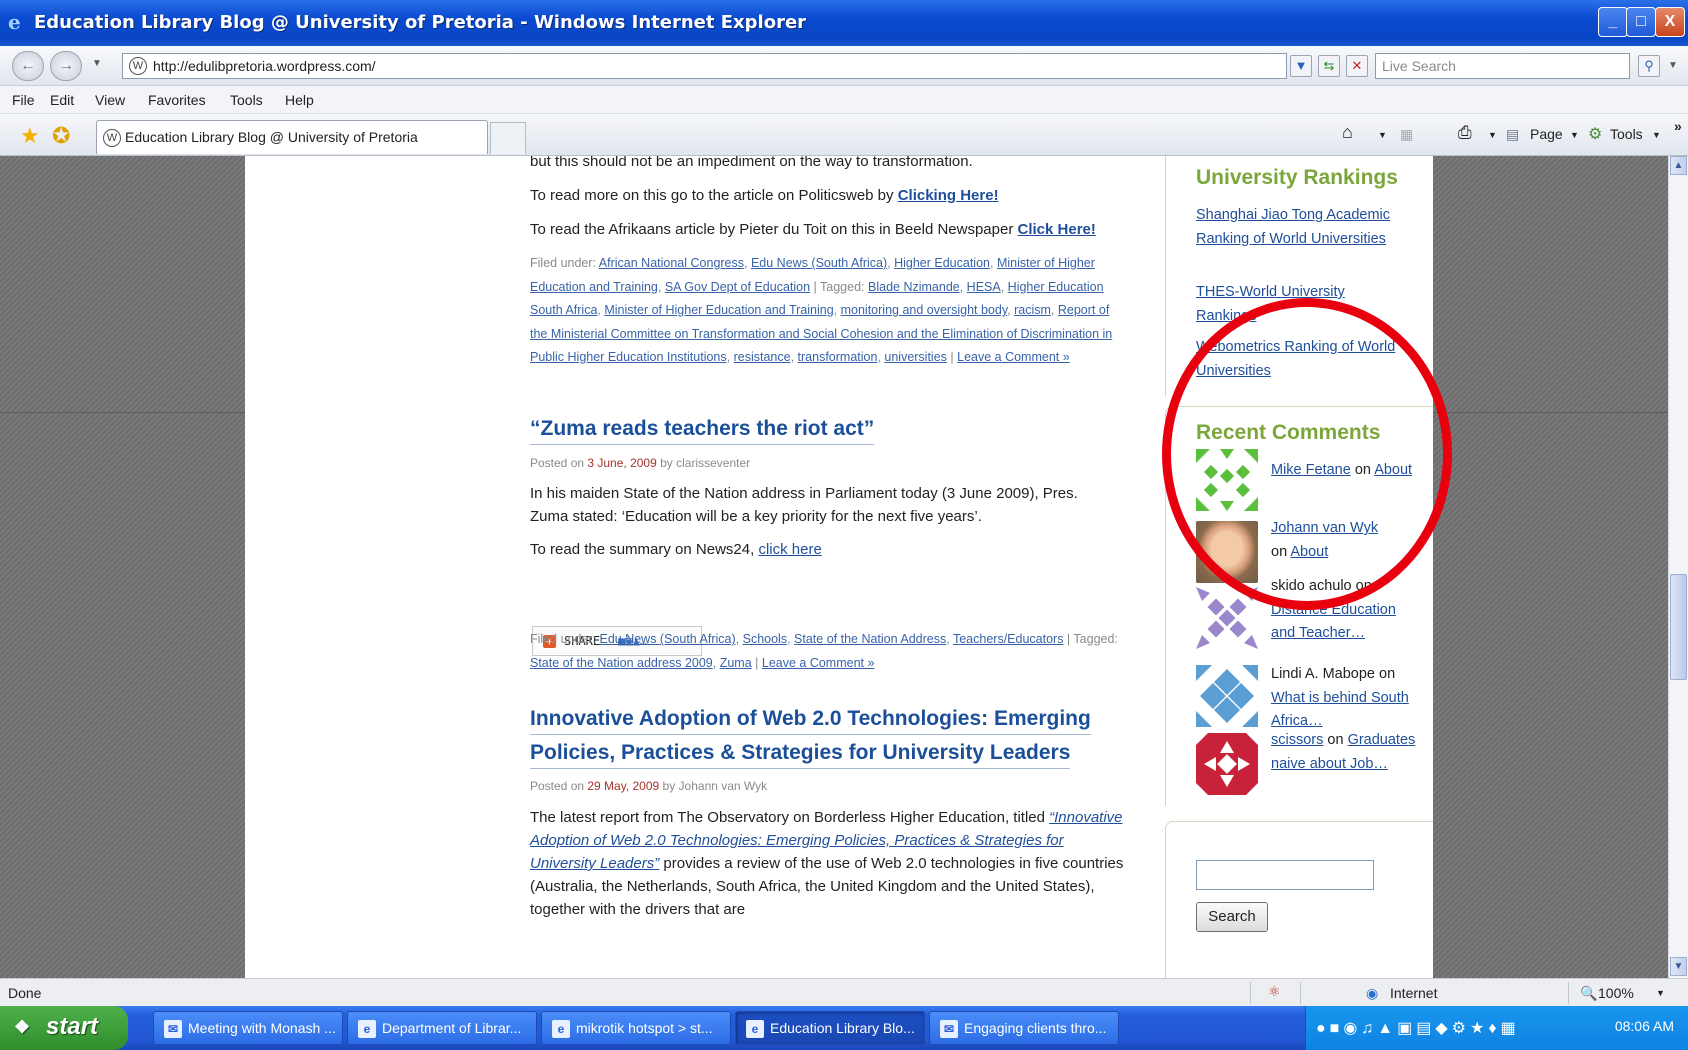 The height and width of the screenshot is (1050, 1688). Describe the element at coordinates (736, 663) in the screenshot. I see `tag-link: Zuma` at that location.